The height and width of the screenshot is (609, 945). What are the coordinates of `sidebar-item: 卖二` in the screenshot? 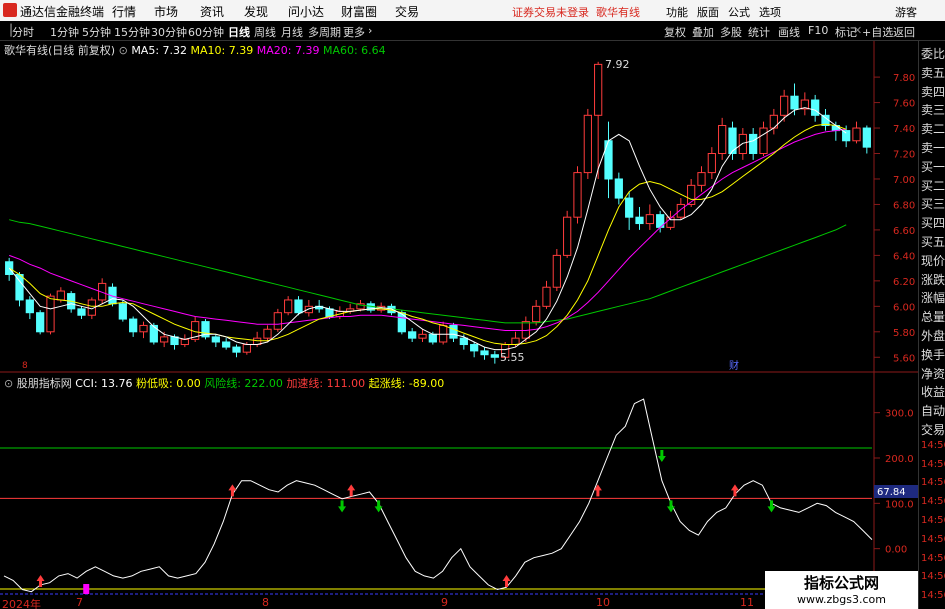 It's located at (933, 129).